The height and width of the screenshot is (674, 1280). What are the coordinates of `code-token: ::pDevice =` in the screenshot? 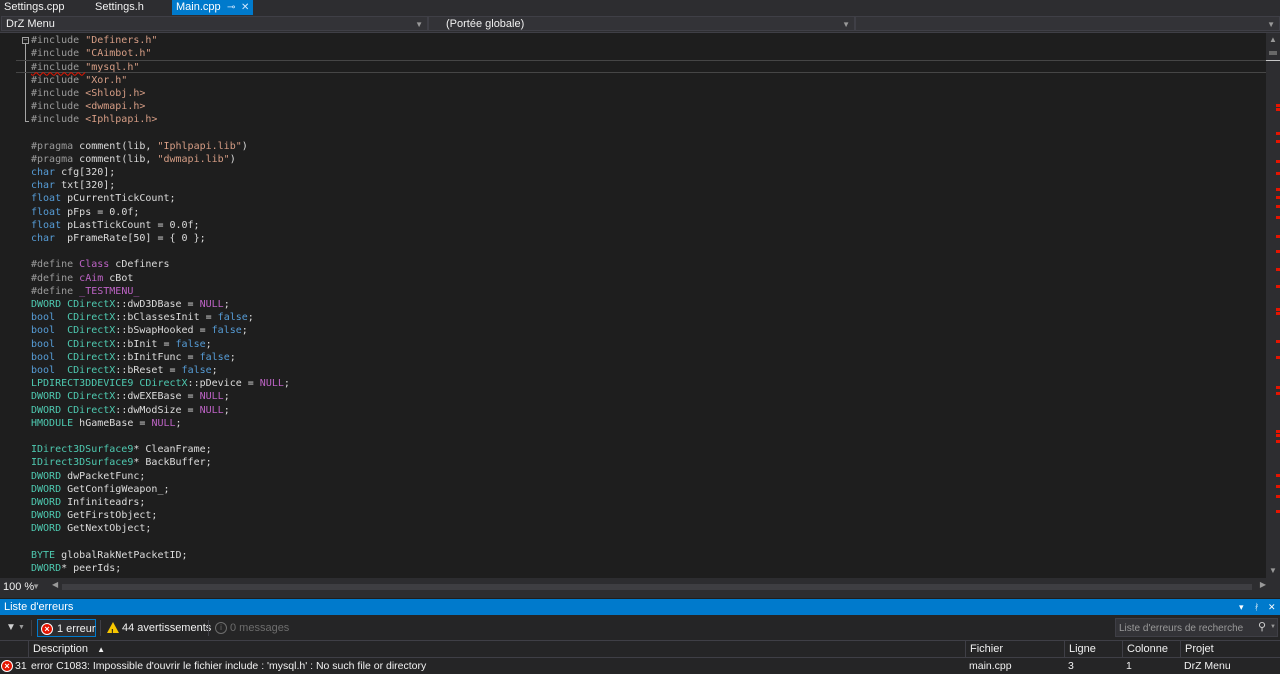 It's located at (223, 384).